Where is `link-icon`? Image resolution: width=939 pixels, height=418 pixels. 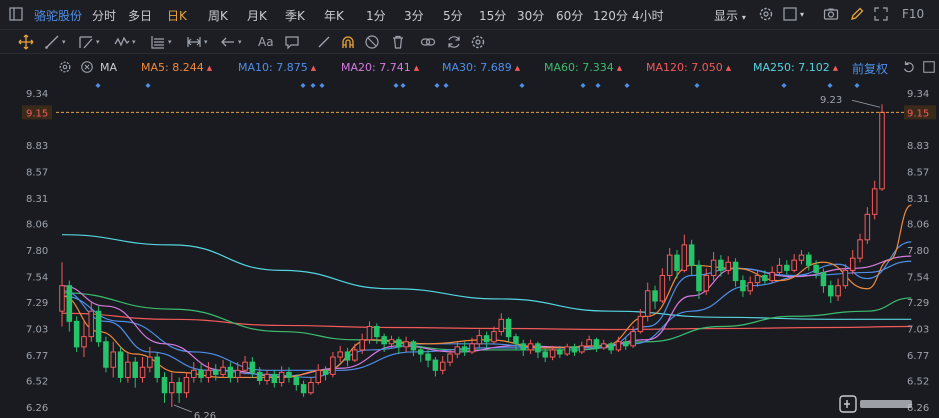 link-icon is located at coordinates (428, 42).